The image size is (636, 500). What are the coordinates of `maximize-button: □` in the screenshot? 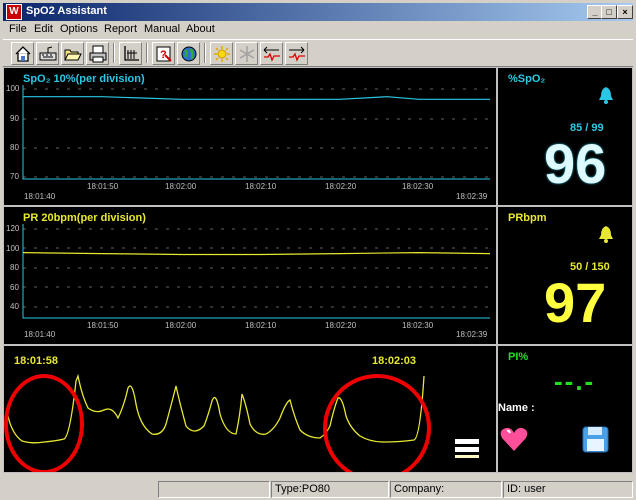 It's located at (609, 12).